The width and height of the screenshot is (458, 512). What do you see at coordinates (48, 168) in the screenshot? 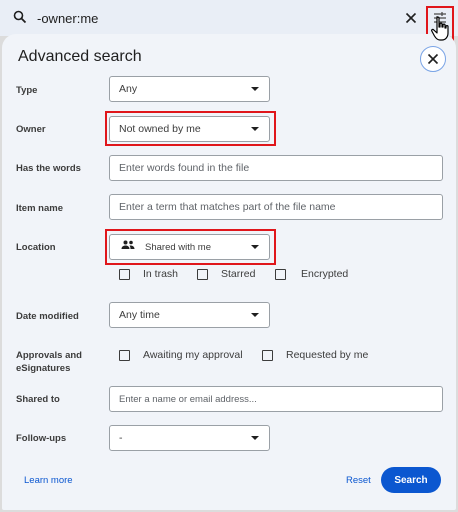
I see `has-words-label: Has the words` at bounding box center [48, 168].